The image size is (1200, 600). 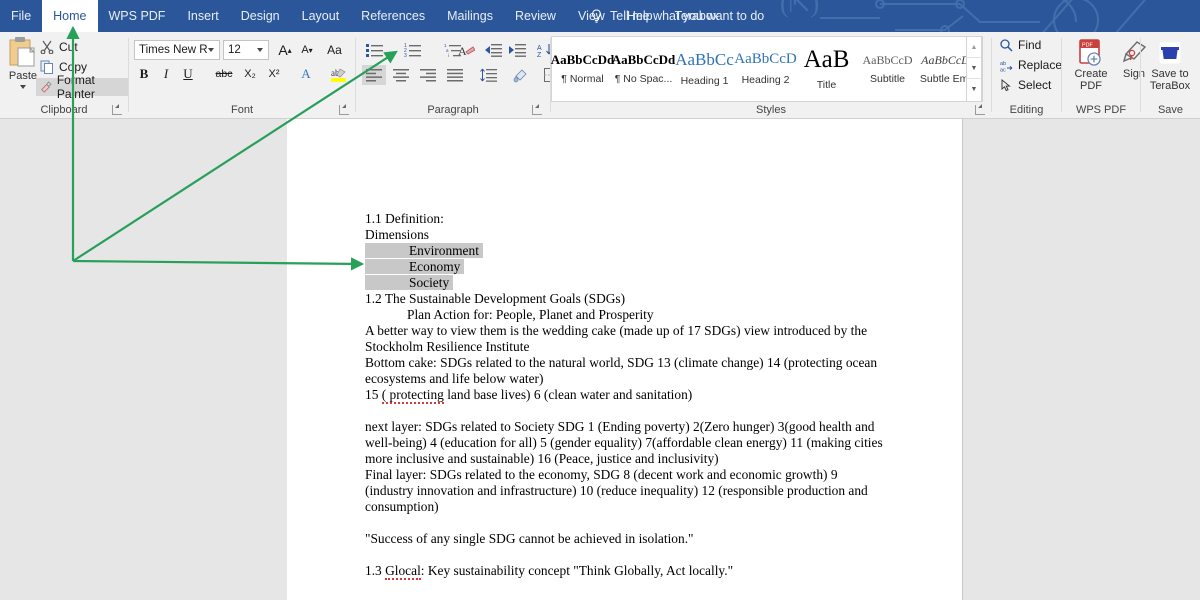 What do you see at coordinates (980, 109) in the screenshot?
I see `styles-dialog-launcher` at bounding box center [980, 109].